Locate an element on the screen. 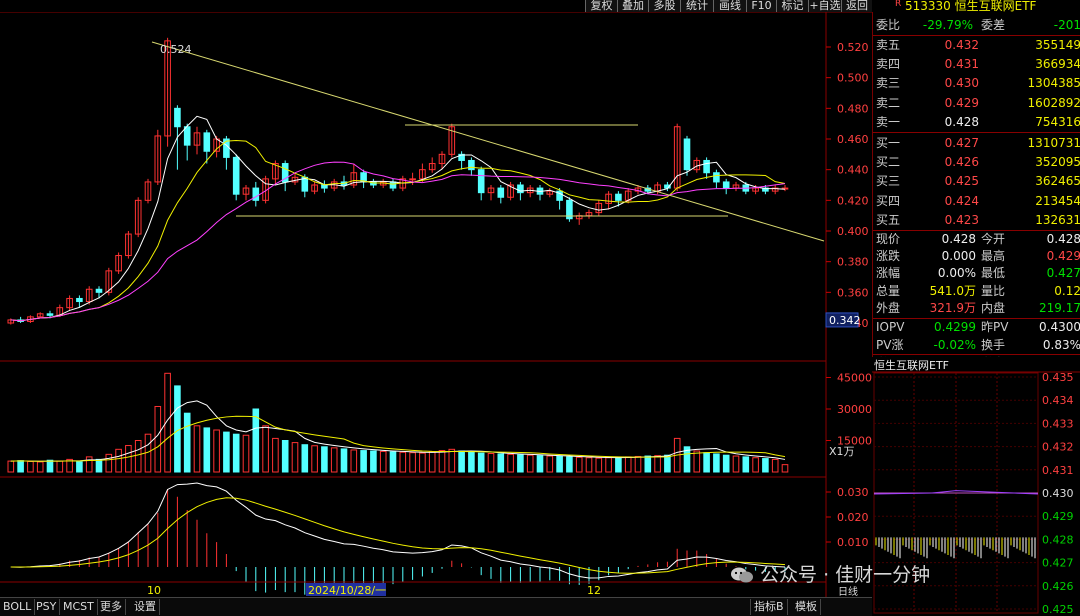  bid-volume: 352095 is located at coordinates (1057, 162).